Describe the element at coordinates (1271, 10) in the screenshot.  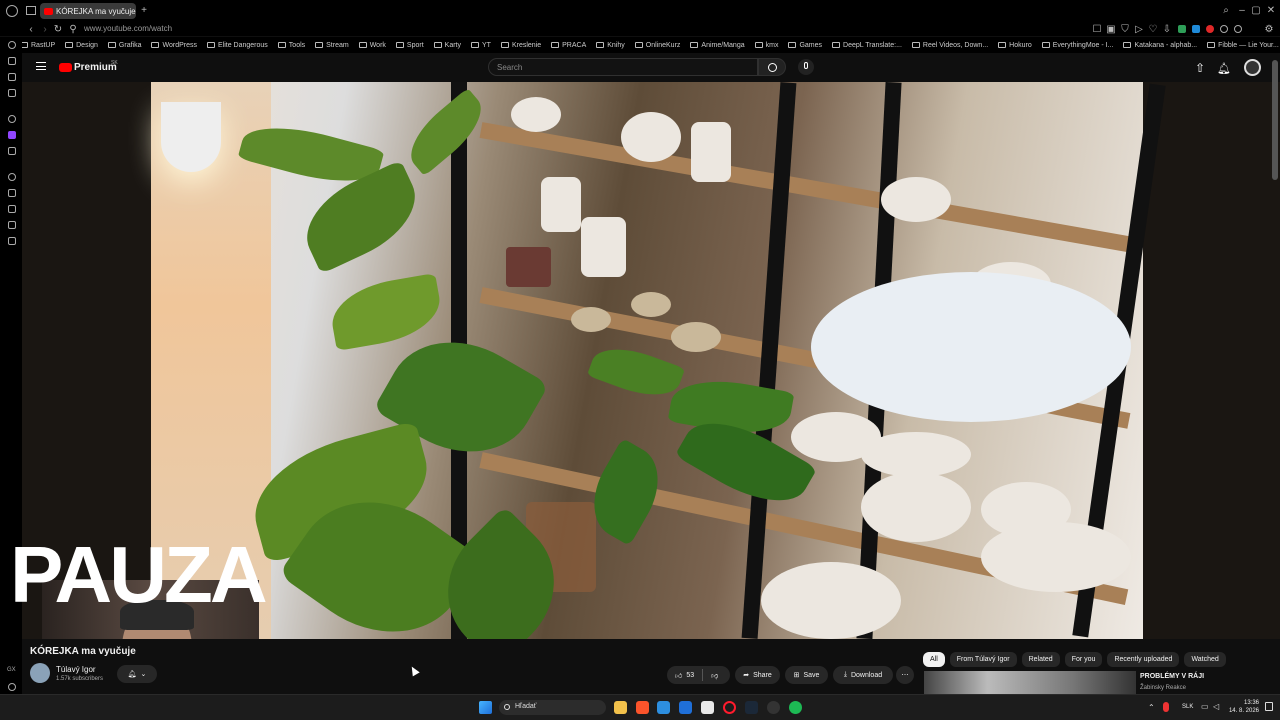
I see `close-window-icon: ✕` at that location.